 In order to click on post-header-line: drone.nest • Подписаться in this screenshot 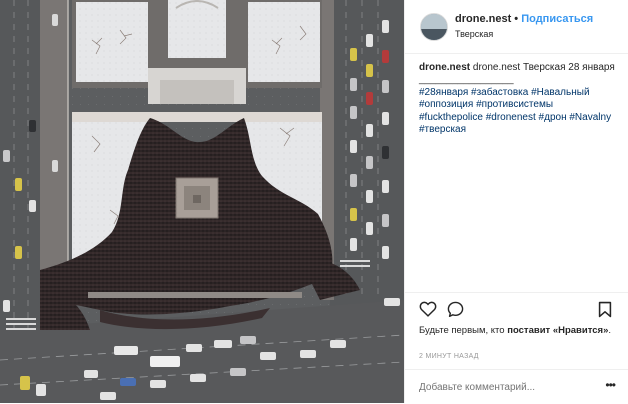, I will do `click(524, 19)`.